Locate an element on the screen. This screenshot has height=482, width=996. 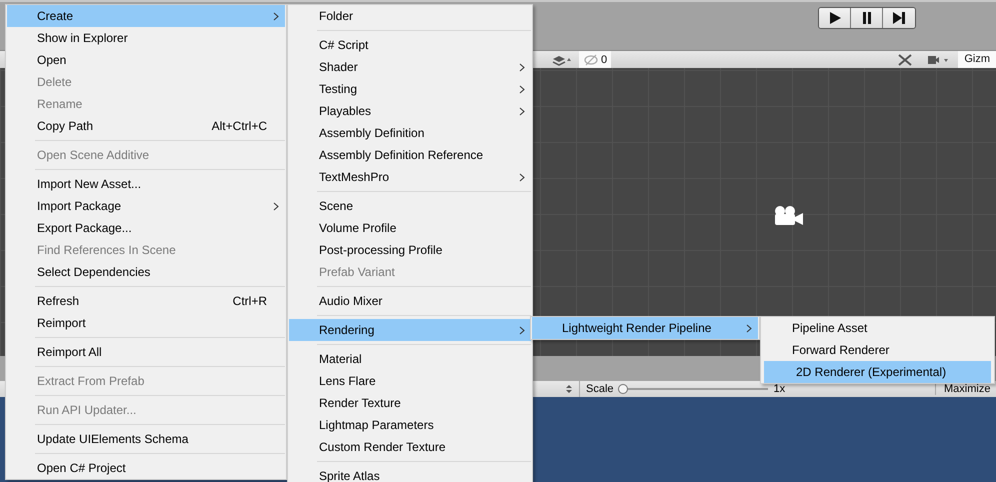
menu-item: Assembly Definition Reference is located at coordinates (410, 155).